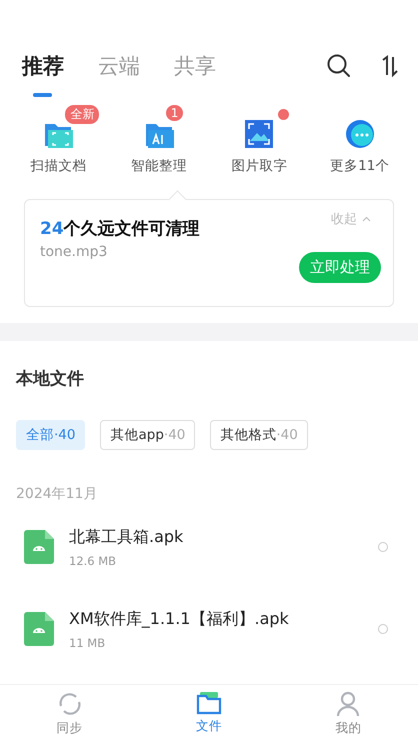  Describe the element at coordinates (158, 140) in the screenshot. I see `tool-item: 1 智能整理` at that location.